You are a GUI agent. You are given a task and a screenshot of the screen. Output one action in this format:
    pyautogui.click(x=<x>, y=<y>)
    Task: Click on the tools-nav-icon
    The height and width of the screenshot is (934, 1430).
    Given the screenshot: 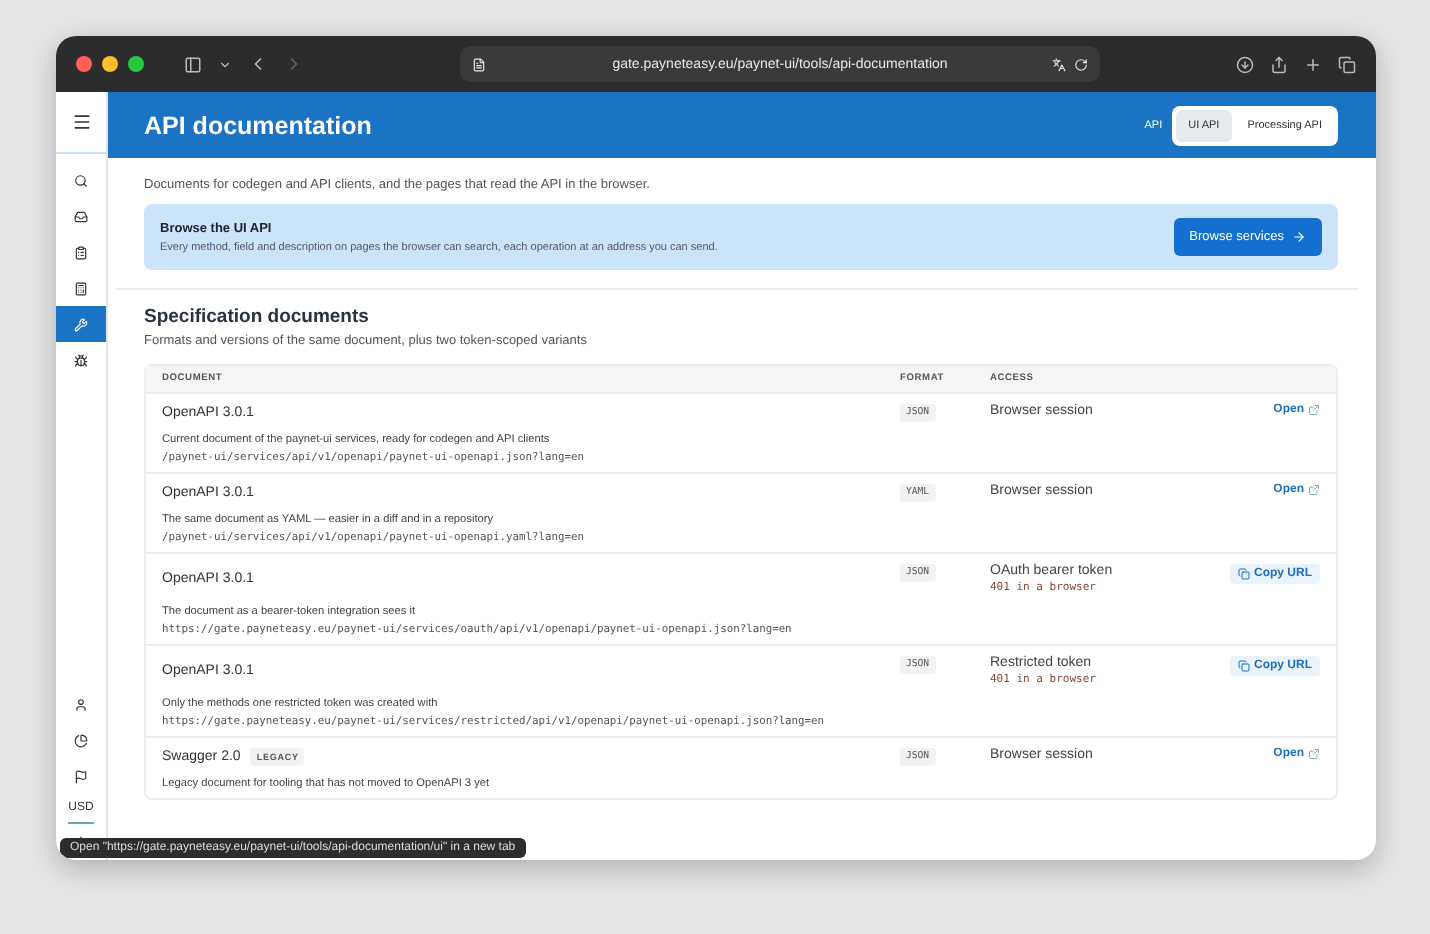 What is the action you would take?
    pyautogui.click(x=81, y=324)
    